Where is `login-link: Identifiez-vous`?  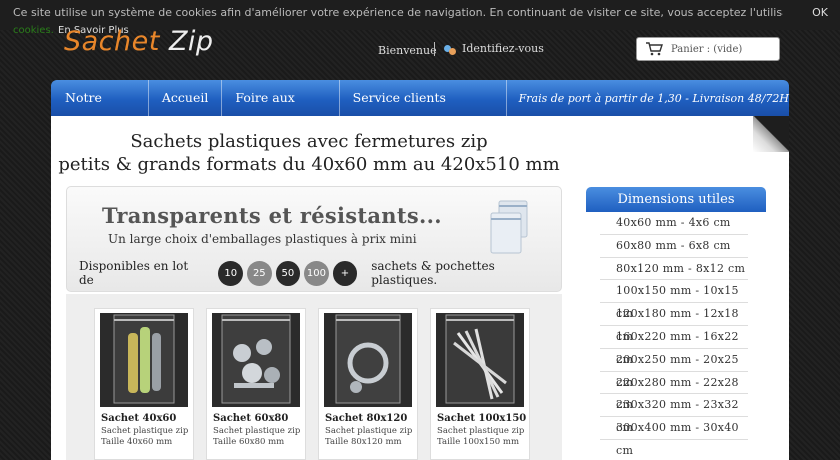 login-link: Identifiez-vous is located at coordinates (494, 48).